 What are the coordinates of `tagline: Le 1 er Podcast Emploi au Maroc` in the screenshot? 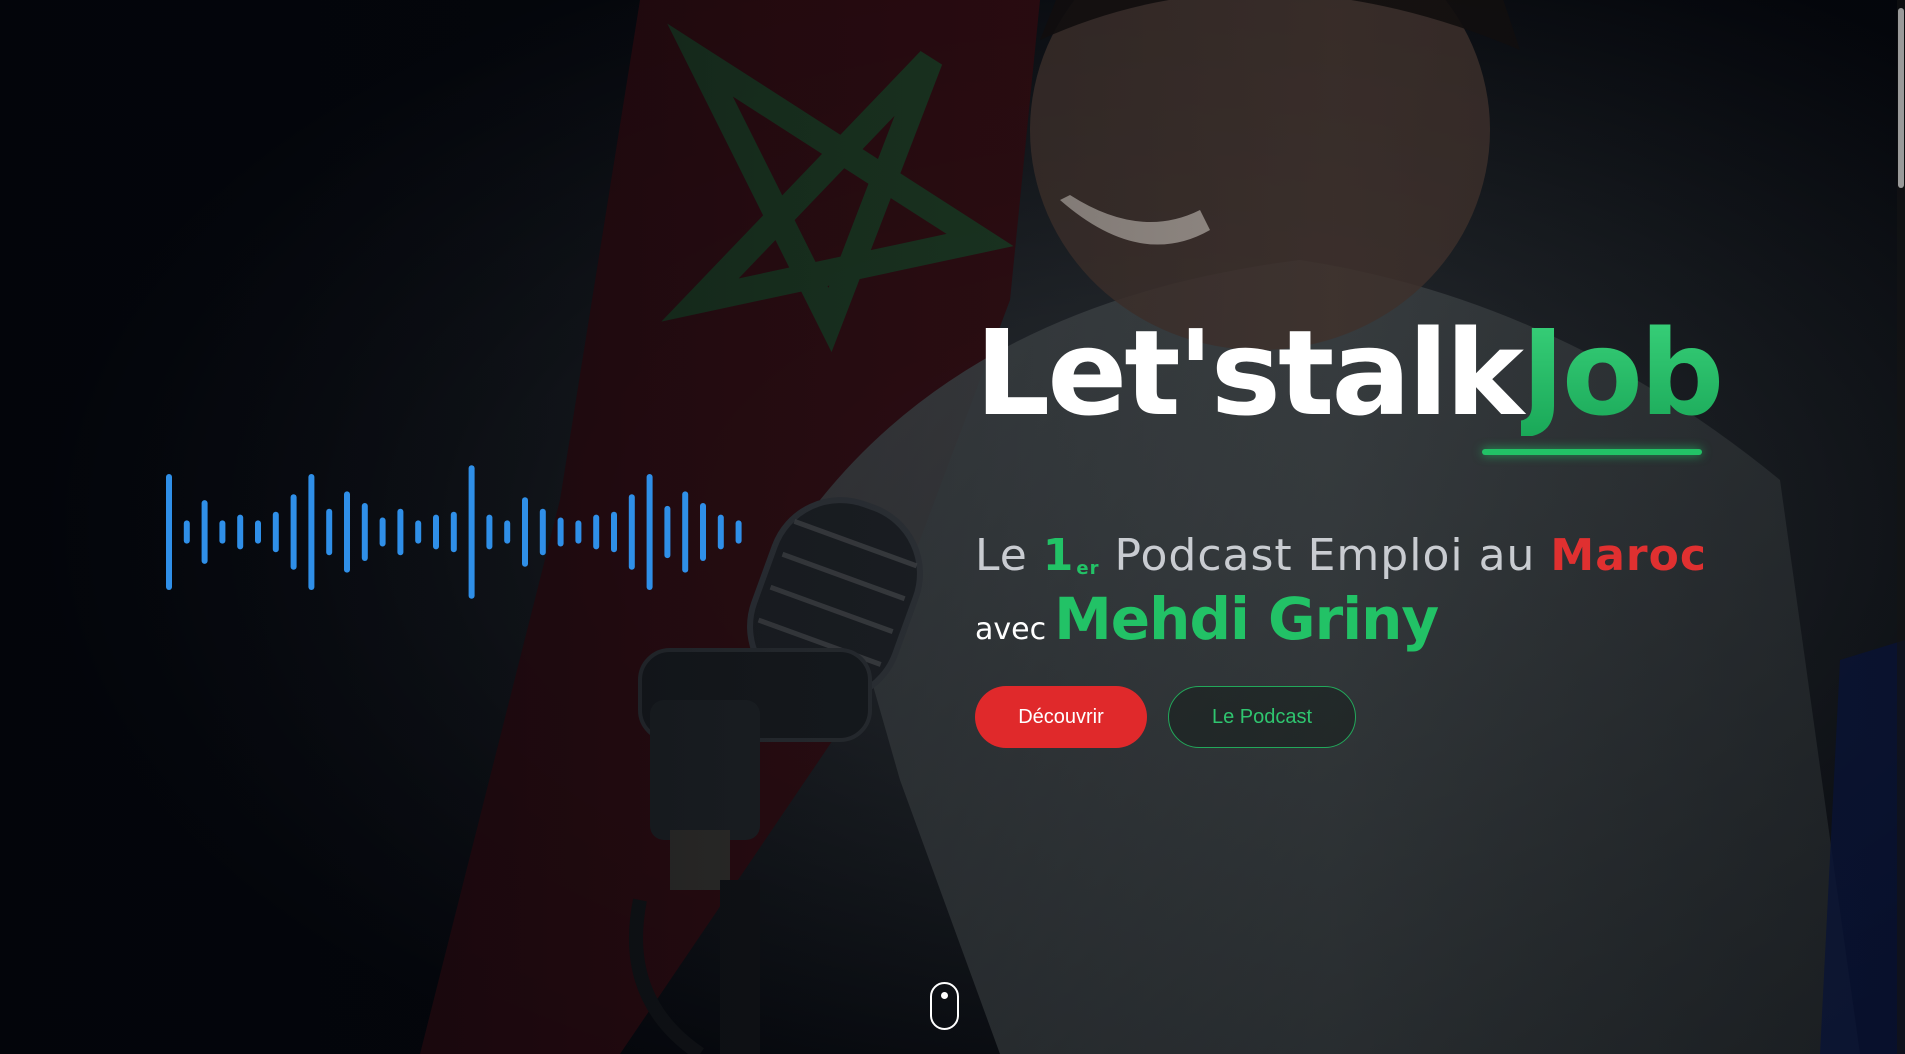 It's located at (1341, 555).